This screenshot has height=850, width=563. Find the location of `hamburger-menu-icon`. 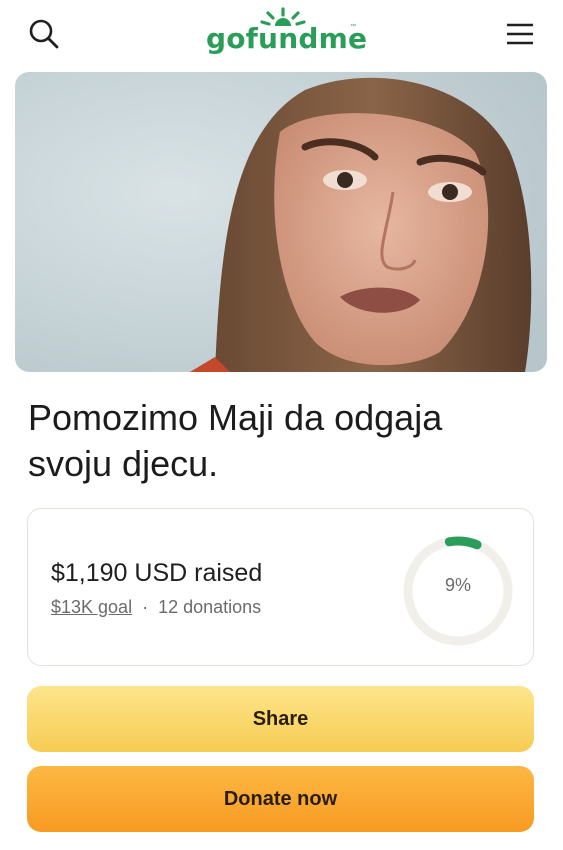

hamburger-menu-icon is located at coordinates (520, 34).